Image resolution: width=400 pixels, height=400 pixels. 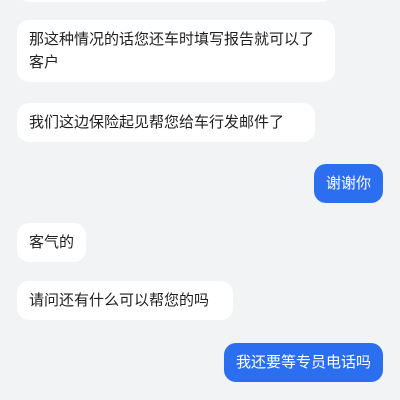 I want to click on message-bubble-incoming: 那这种情况的话您还车时填写报告就可以了客户, so click(x=176, y=51).